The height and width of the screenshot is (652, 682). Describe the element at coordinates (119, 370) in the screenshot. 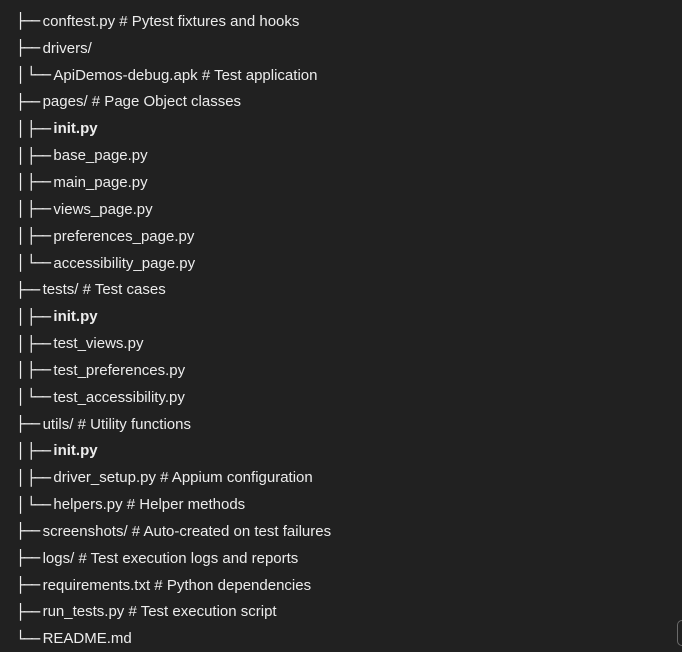

I see `tree-entry-name: test_preferences.py` at that location.